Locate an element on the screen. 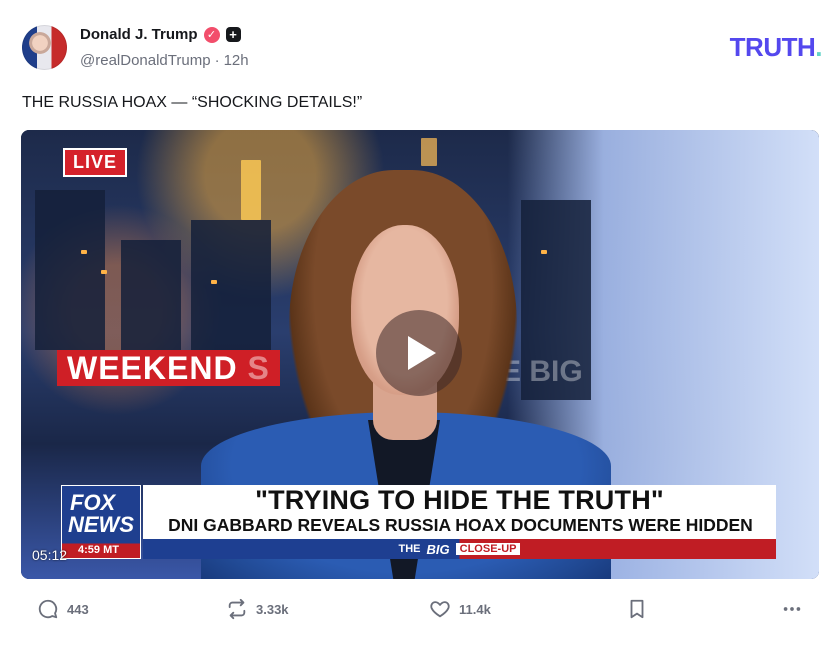 This screenshot has height=649, width=840. post-actions: 443 3.33k 11.4k is located at coordinates (420, 613).